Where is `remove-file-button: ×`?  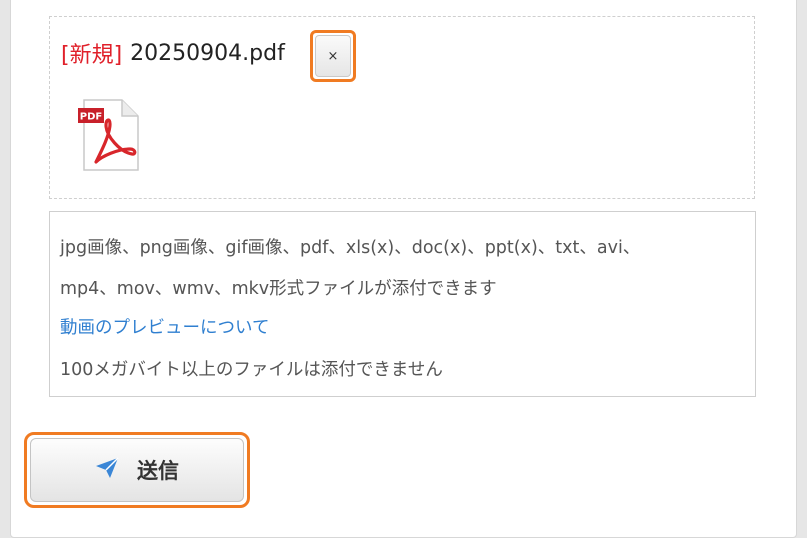
remove-file-button: × is located at coordinates (333, 56).